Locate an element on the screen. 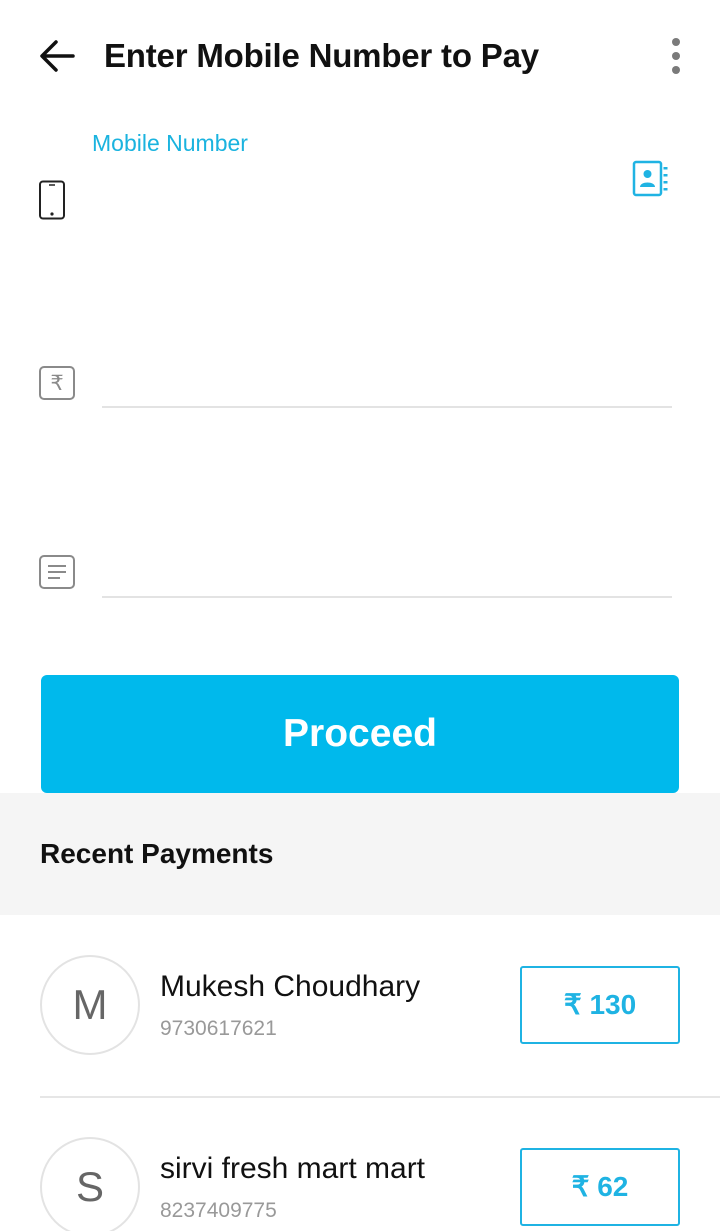 This screenshot has width=720, height=1231. recent-payments-title: Recent Payments is located at coordinates (157, 853).